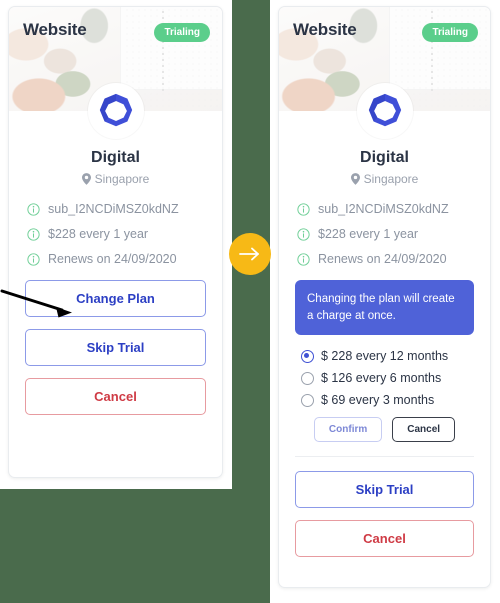  I want to click on plan-option-6-months: $ 126 every 6 months, so click(384, 378).